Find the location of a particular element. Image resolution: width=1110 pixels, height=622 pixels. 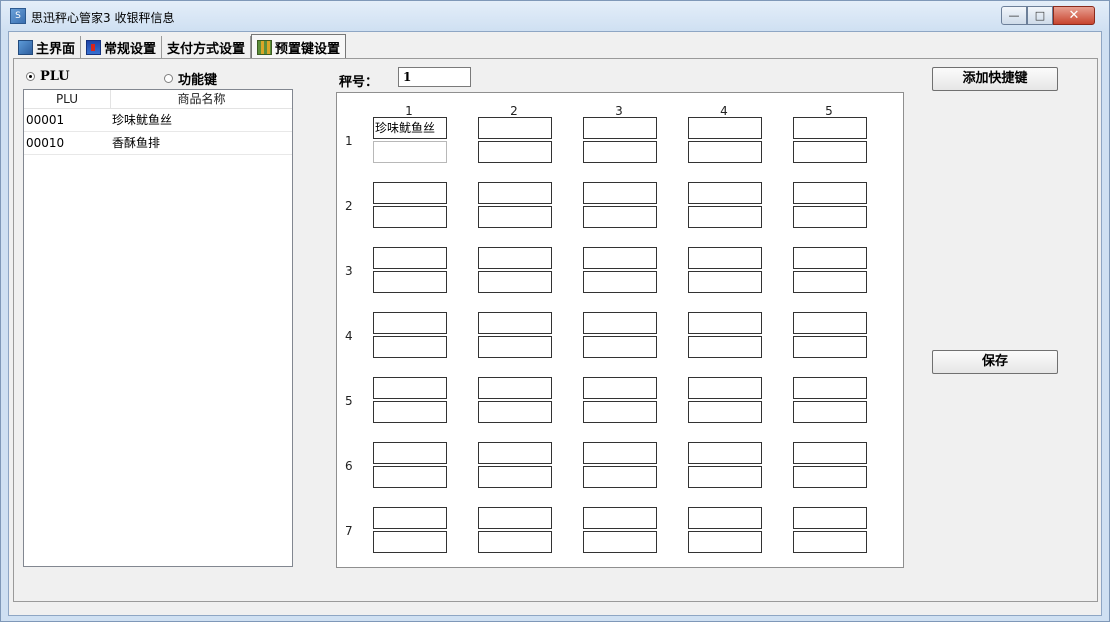

minimize-icon: — is located at coordinates (1014, 15).